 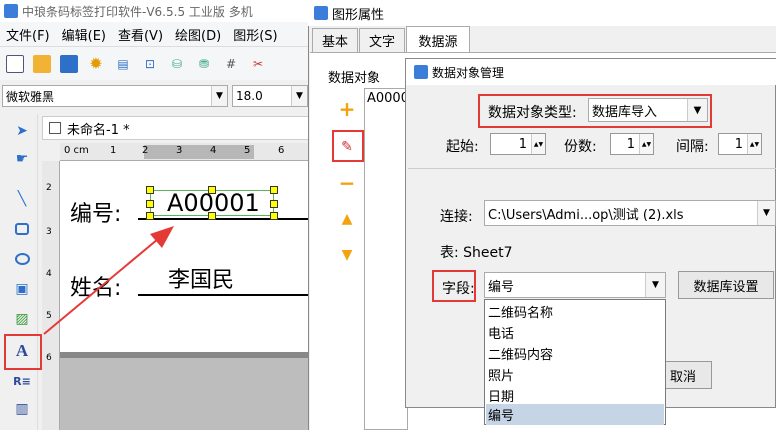 What do you see at coordinates (22, 159) in the screenshot?
I see `pan-icon: ☛` at bounding box center [22, 159].